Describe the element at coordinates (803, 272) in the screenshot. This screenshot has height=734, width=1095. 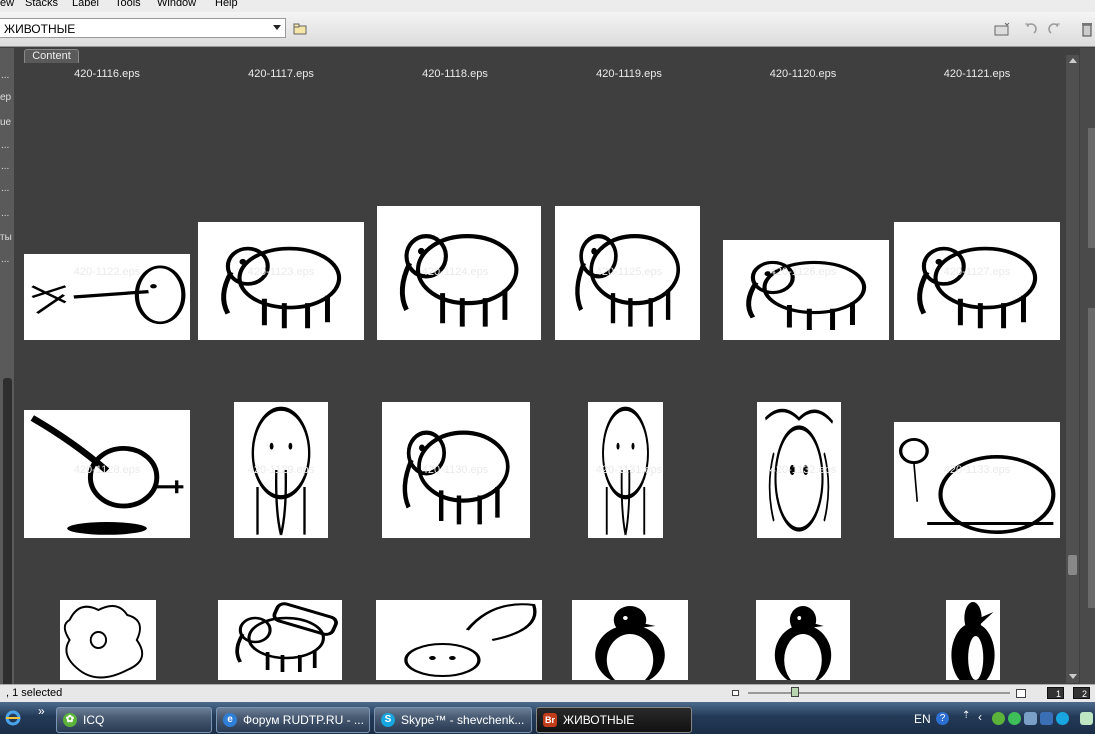
I see `thumbnail-filename: 420-1126.eps` at that location.